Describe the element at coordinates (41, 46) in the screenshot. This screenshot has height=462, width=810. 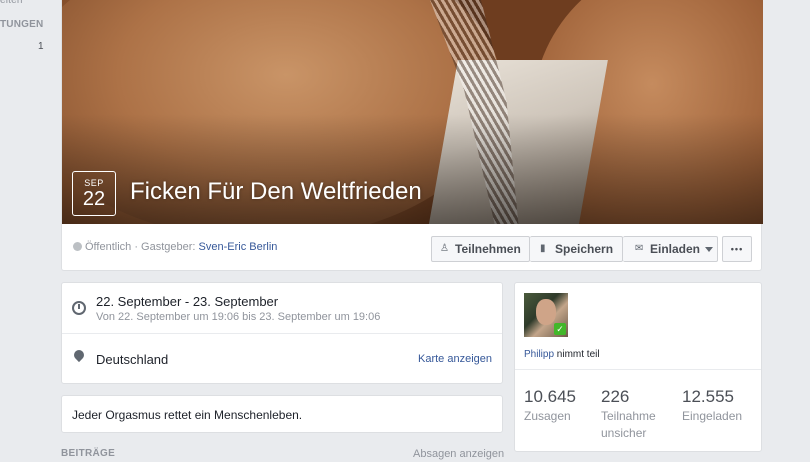
I see `sidebar-count: 1` at that location.